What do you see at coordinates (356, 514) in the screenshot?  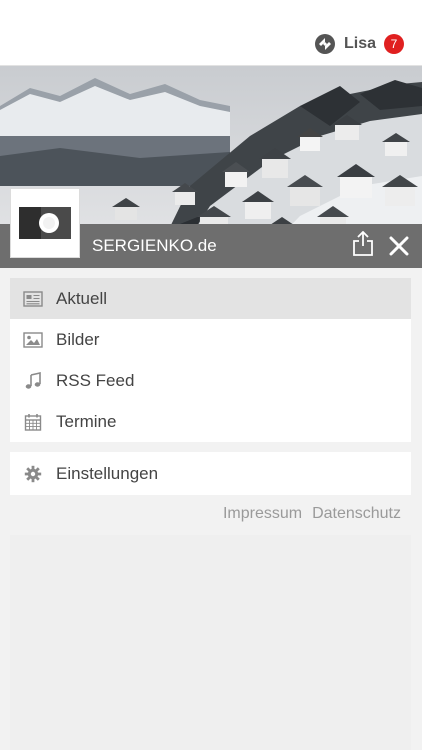 I see `datenschutz-link: Datenschutz` at bounding box center [356, 514].